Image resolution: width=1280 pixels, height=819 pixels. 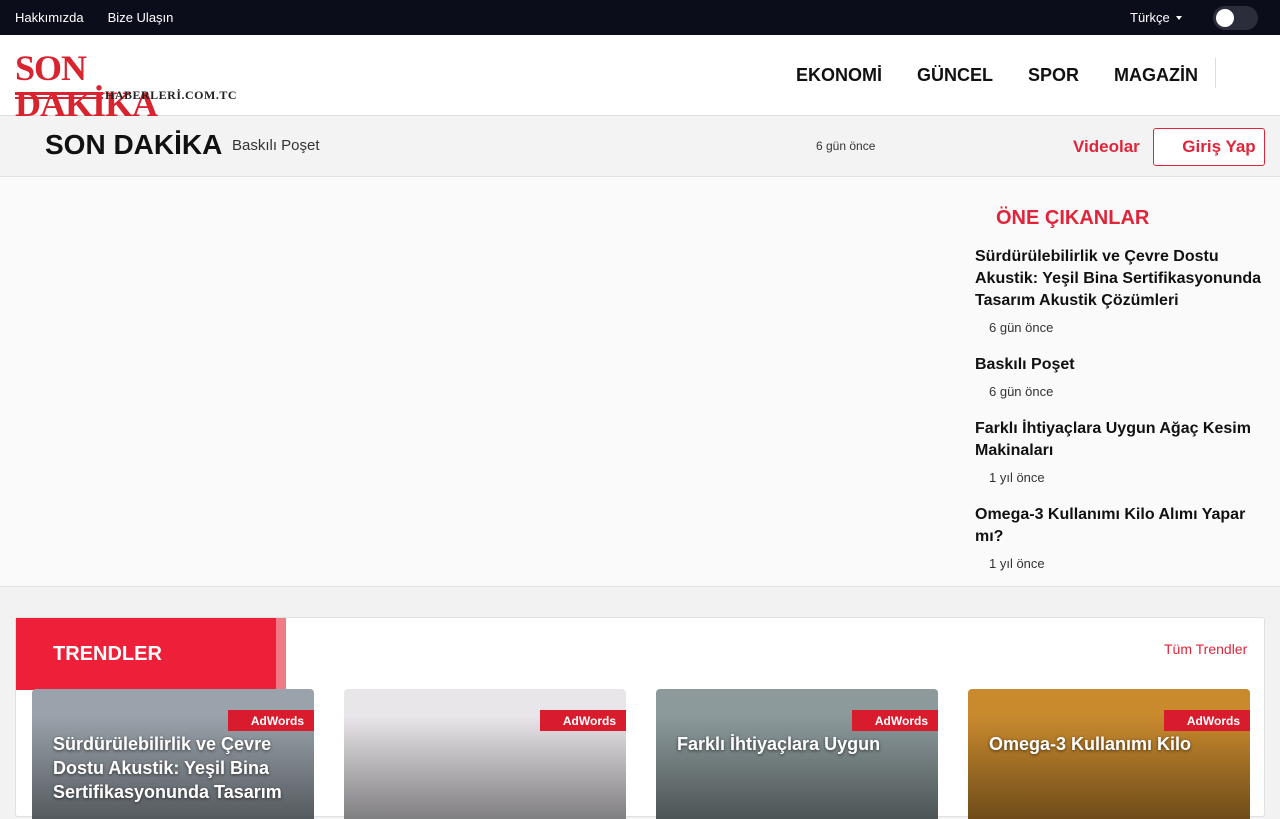 I want to click on language-label: Türkçe, so click(x=1150, y=17).